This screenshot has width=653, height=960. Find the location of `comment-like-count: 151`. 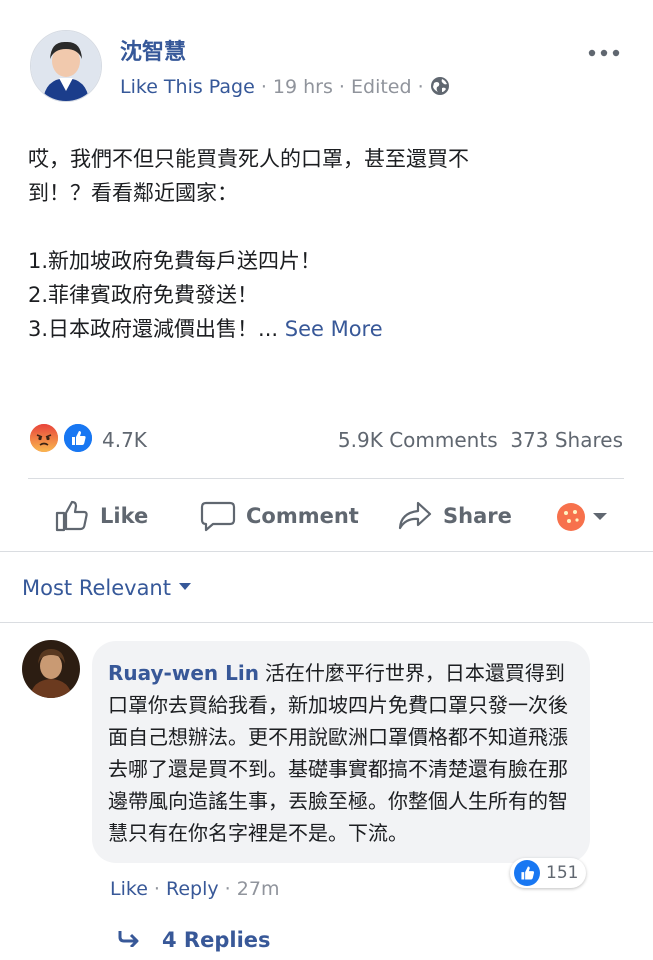

comment-like-count: 151 is located at coordinates (562, 873).